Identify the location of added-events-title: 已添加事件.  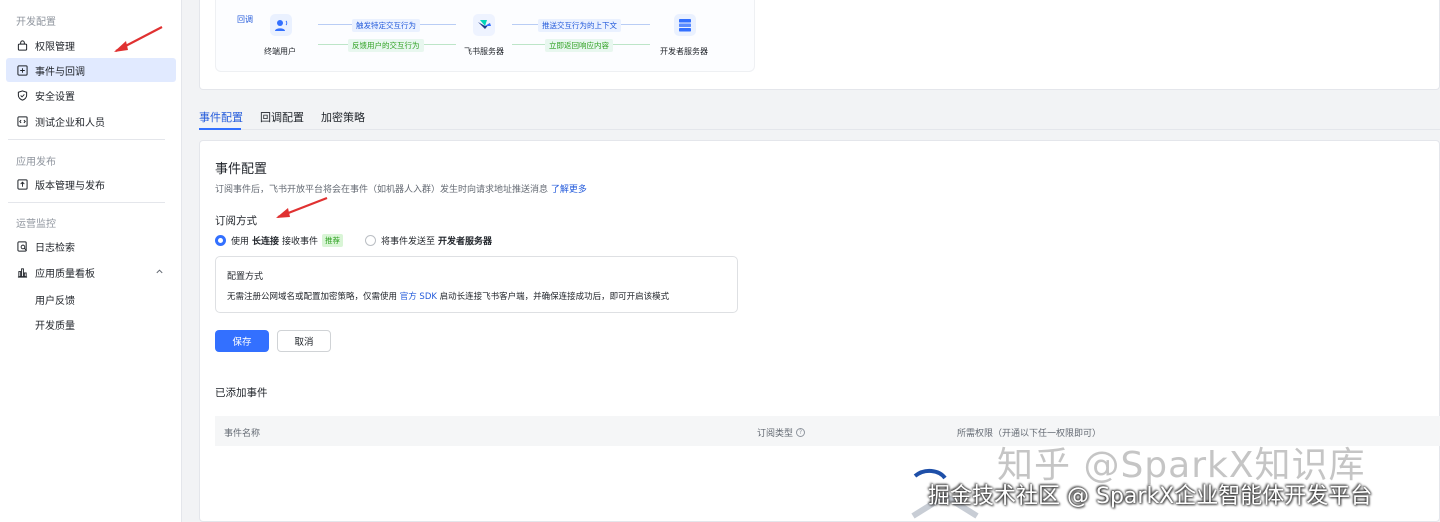
(241, 393).